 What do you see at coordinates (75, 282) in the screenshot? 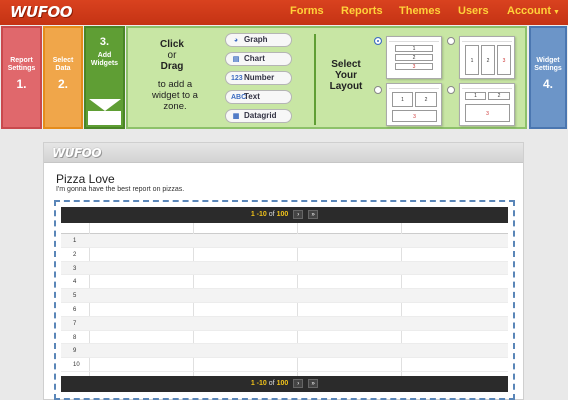
I see `row-number: 4` at bounding box center [75, 282].